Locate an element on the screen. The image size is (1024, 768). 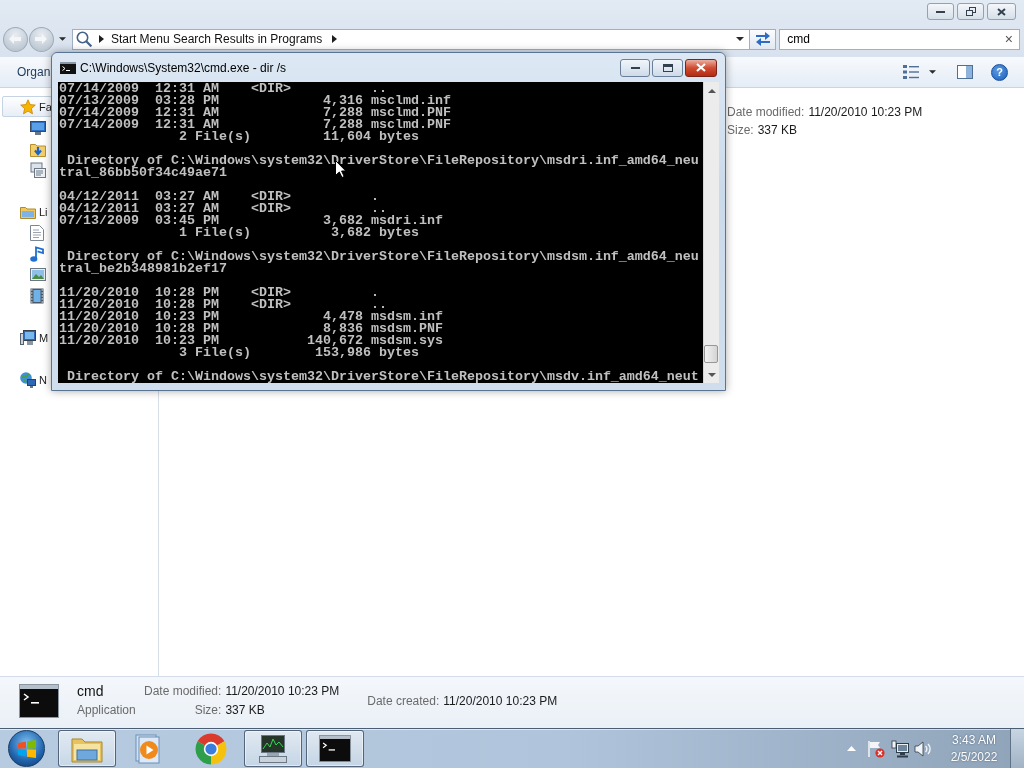
console-line: tral_86bb50f34c49ae71 is located at coordinates (143, 173).